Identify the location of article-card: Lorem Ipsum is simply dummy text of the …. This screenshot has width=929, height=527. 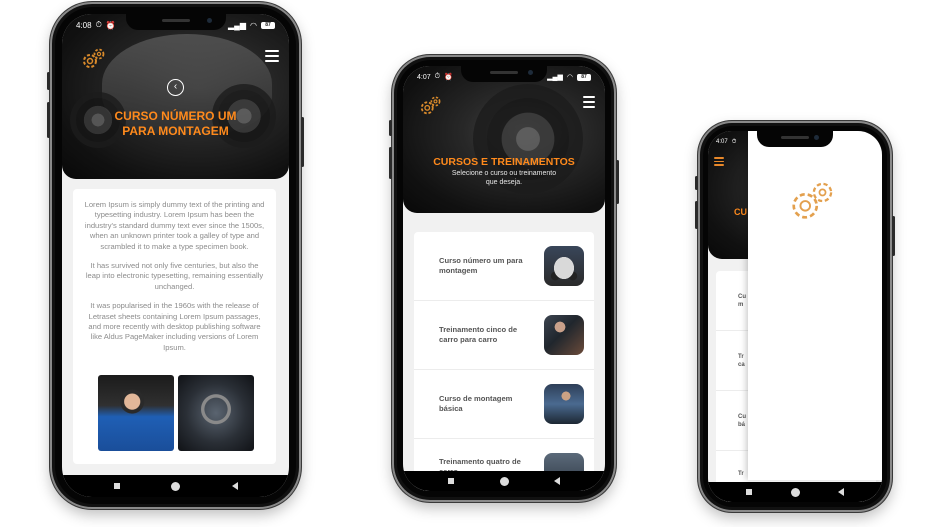
(174, 326).